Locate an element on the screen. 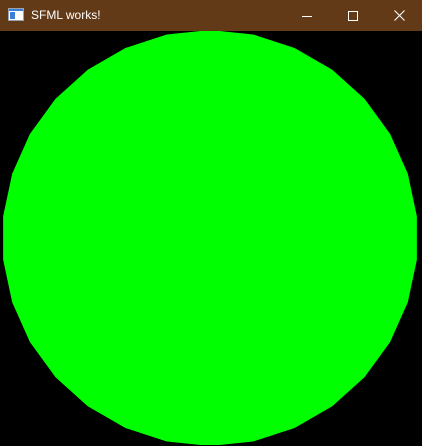  close-button is located at coordinates (399, 15).